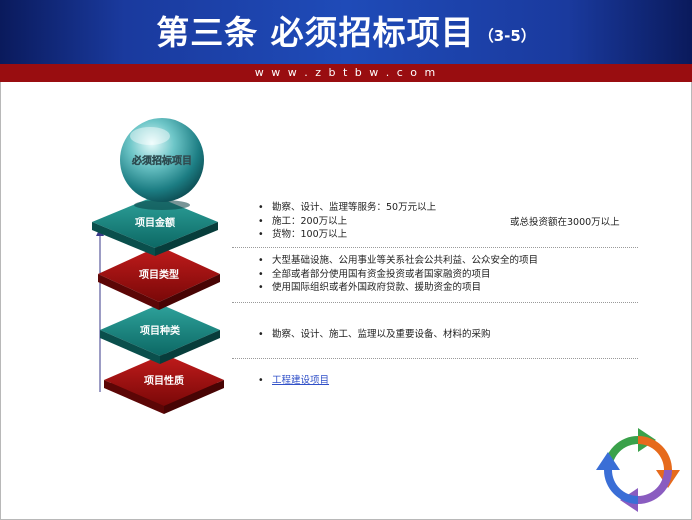 The height and width of the screenshot is (520, 692). What do you see at coordinates (150, 136) in the screenshot?
I see `sphere-highlight` at bounding box center [150, 136].